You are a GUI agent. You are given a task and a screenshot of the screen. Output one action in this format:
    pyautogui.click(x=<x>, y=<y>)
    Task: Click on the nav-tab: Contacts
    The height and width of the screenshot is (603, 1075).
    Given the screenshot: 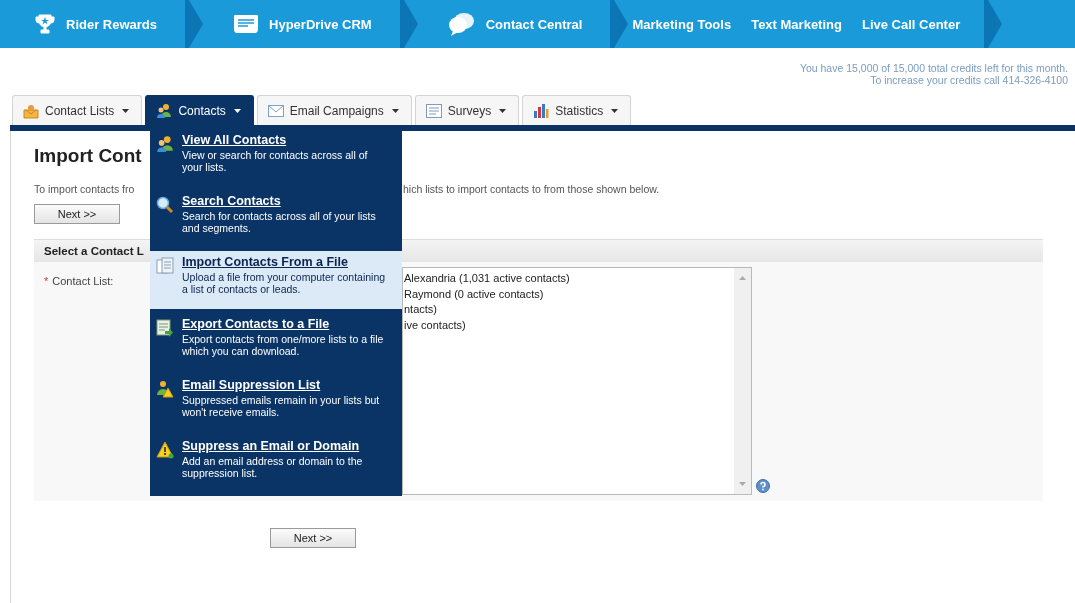 What is the action you would take?
    pyautogui.click(x=199, y=110)
    